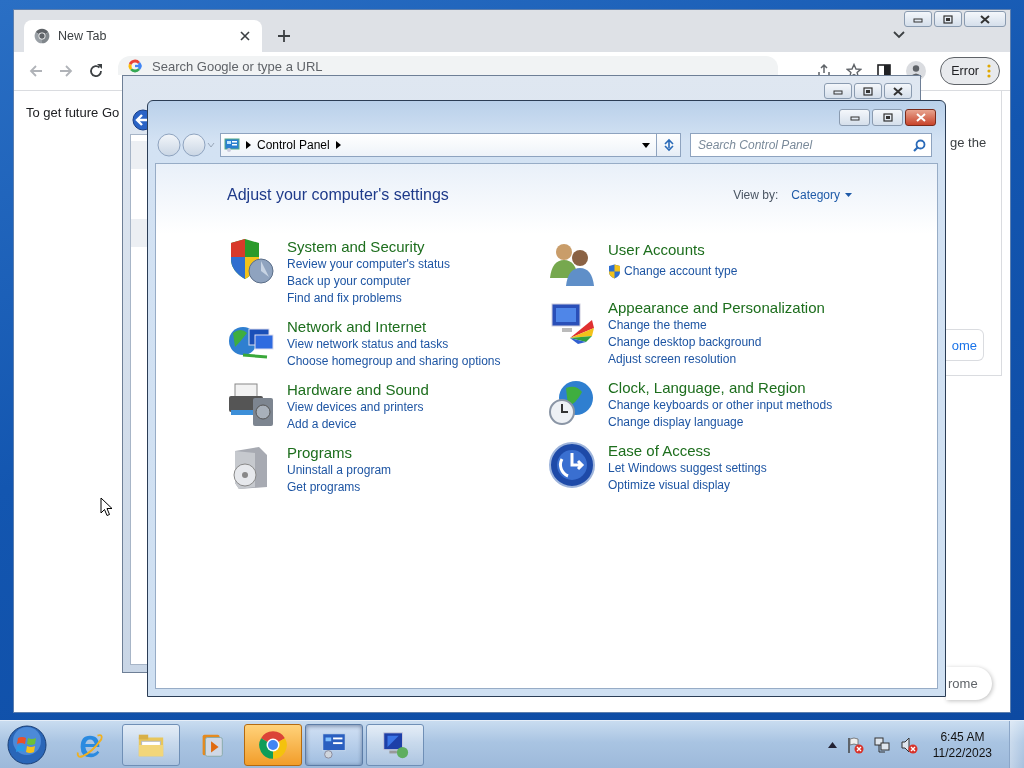  What do you see at coordinates (969, 142) in the screenshot?
I see `card-text: ge the` at bounding box center [969, 142].